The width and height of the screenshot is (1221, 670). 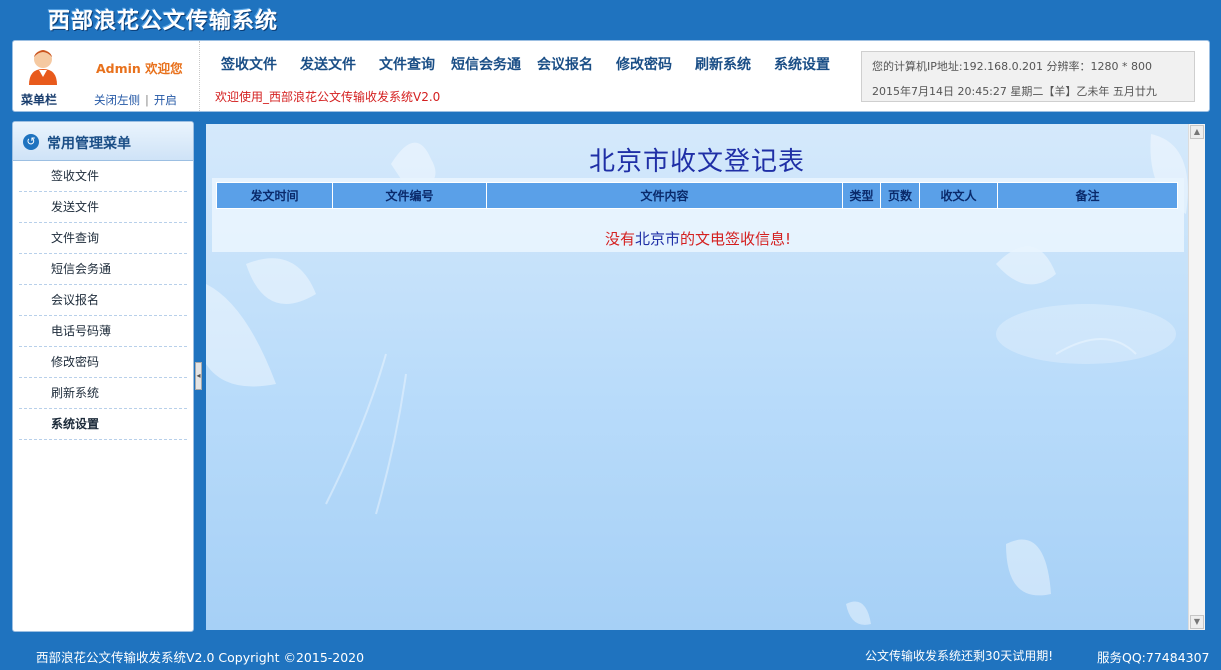 I want to click on datetime-info: 2015年7月14日 20:45:27 星期二【羊】乙未年 五月廿九, so click(x=1014, y=91).